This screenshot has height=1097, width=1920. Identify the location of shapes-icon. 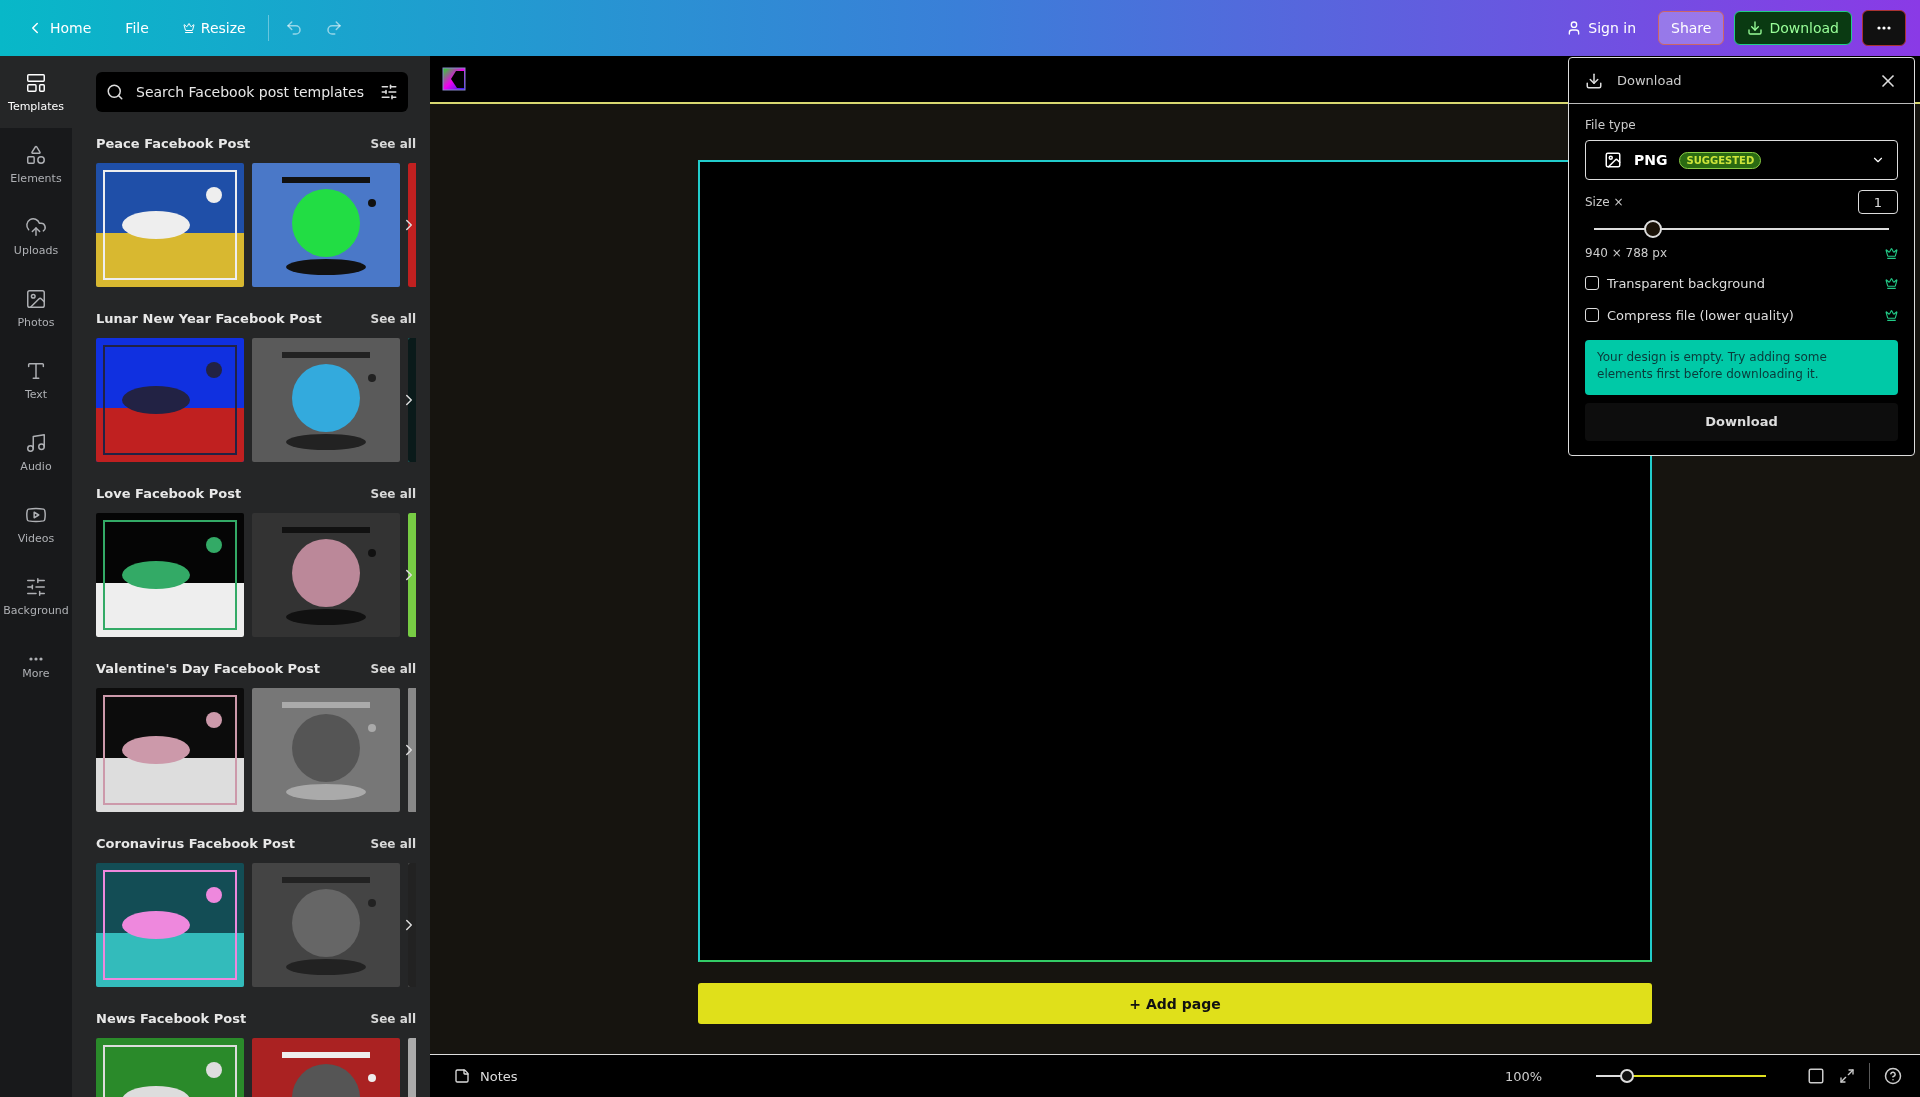
(36, 154).